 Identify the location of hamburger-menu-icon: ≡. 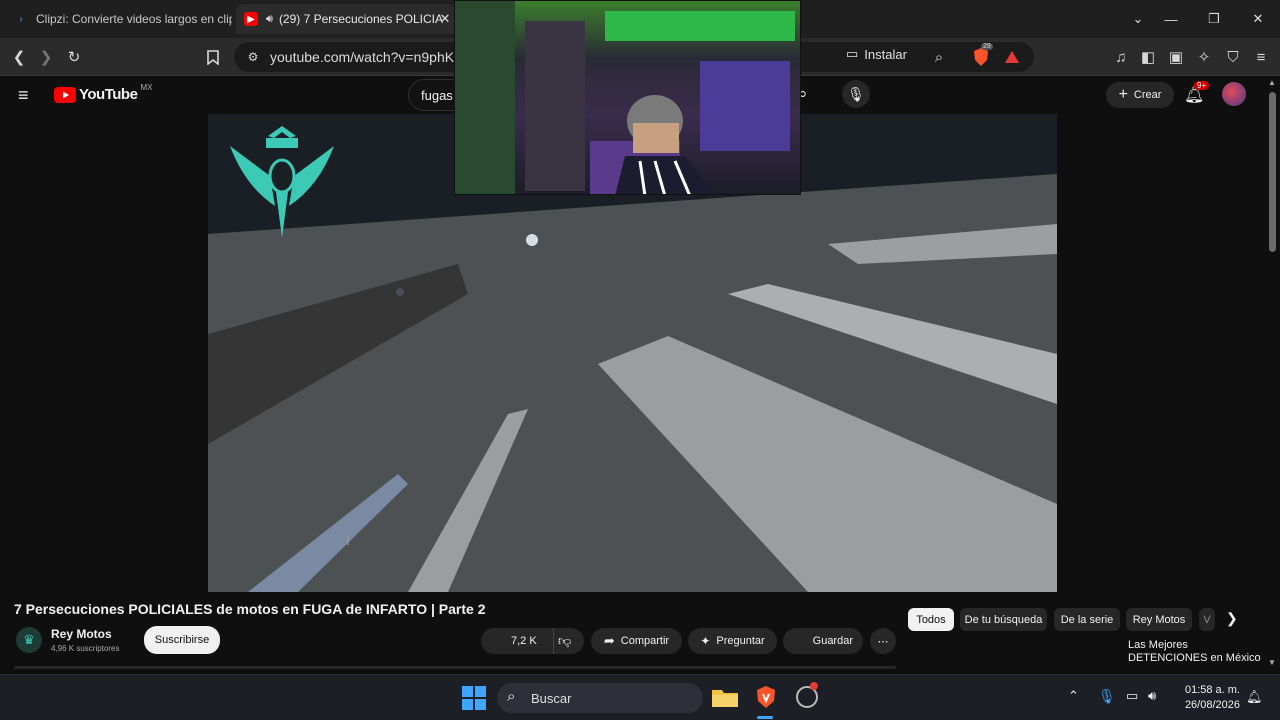
(23, 95).